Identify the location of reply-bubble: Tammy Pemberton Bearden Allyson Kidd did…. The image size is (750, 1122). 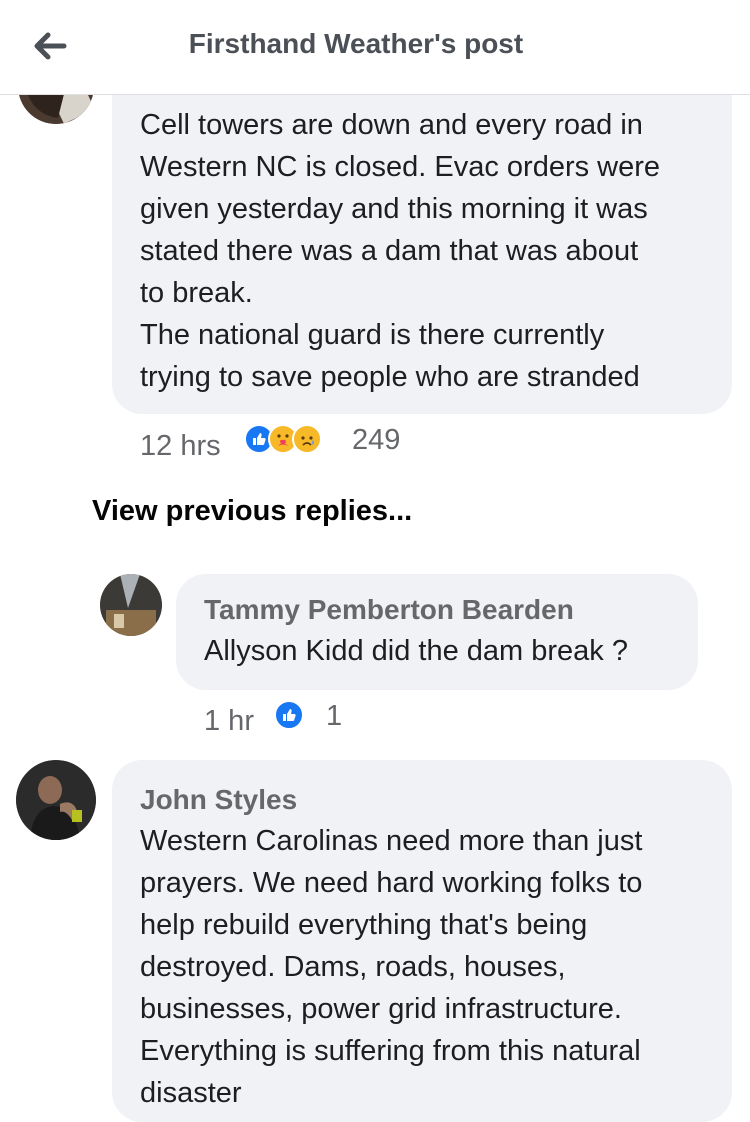
(437, 632).